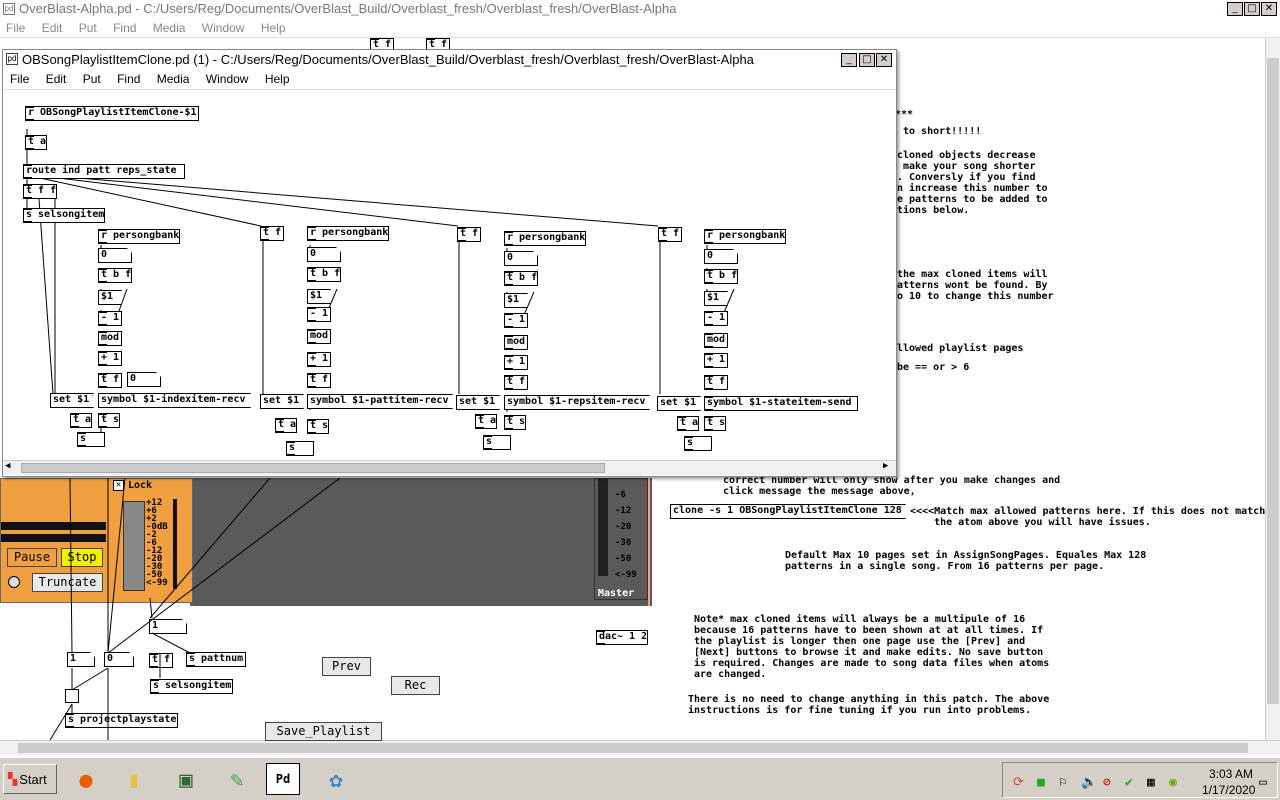 This screenshot has height=800, width=1280. I want to click on flag-icon: ⚐, so click(1063, 782).